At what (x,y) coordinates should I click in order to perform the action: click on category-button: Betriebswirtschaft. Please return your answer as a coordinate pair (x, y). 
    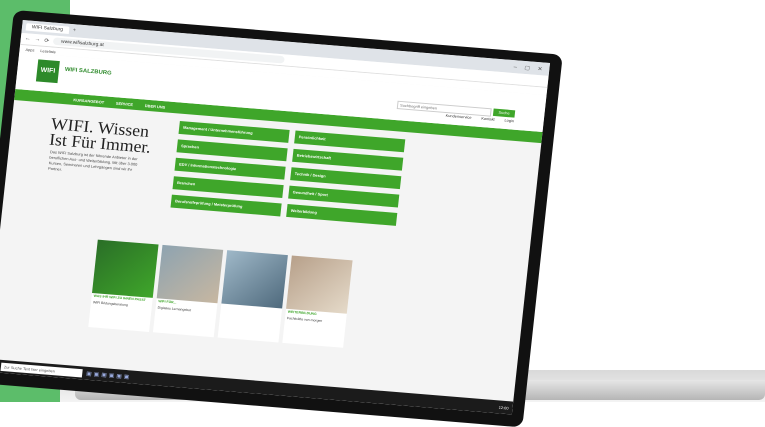
    Looking at the image, I should click on (348, 159).